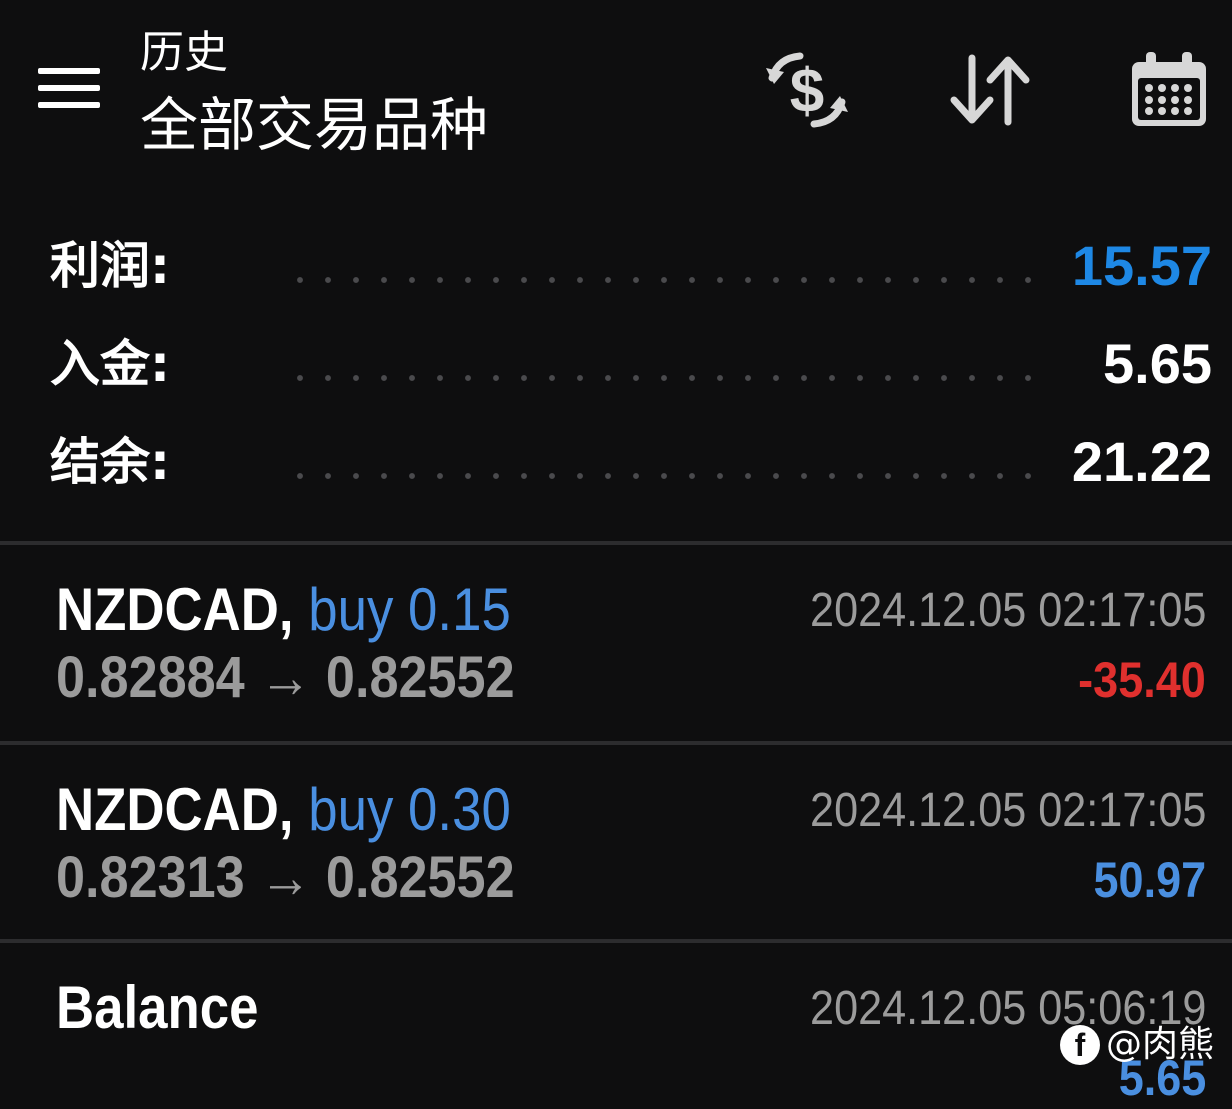 This screenshot has width=1232, height=1109. What do you see at coordinates (1141, 265) in the screenshot?
I see `summary-value: 15.57` at bounding box center [1141, 265].